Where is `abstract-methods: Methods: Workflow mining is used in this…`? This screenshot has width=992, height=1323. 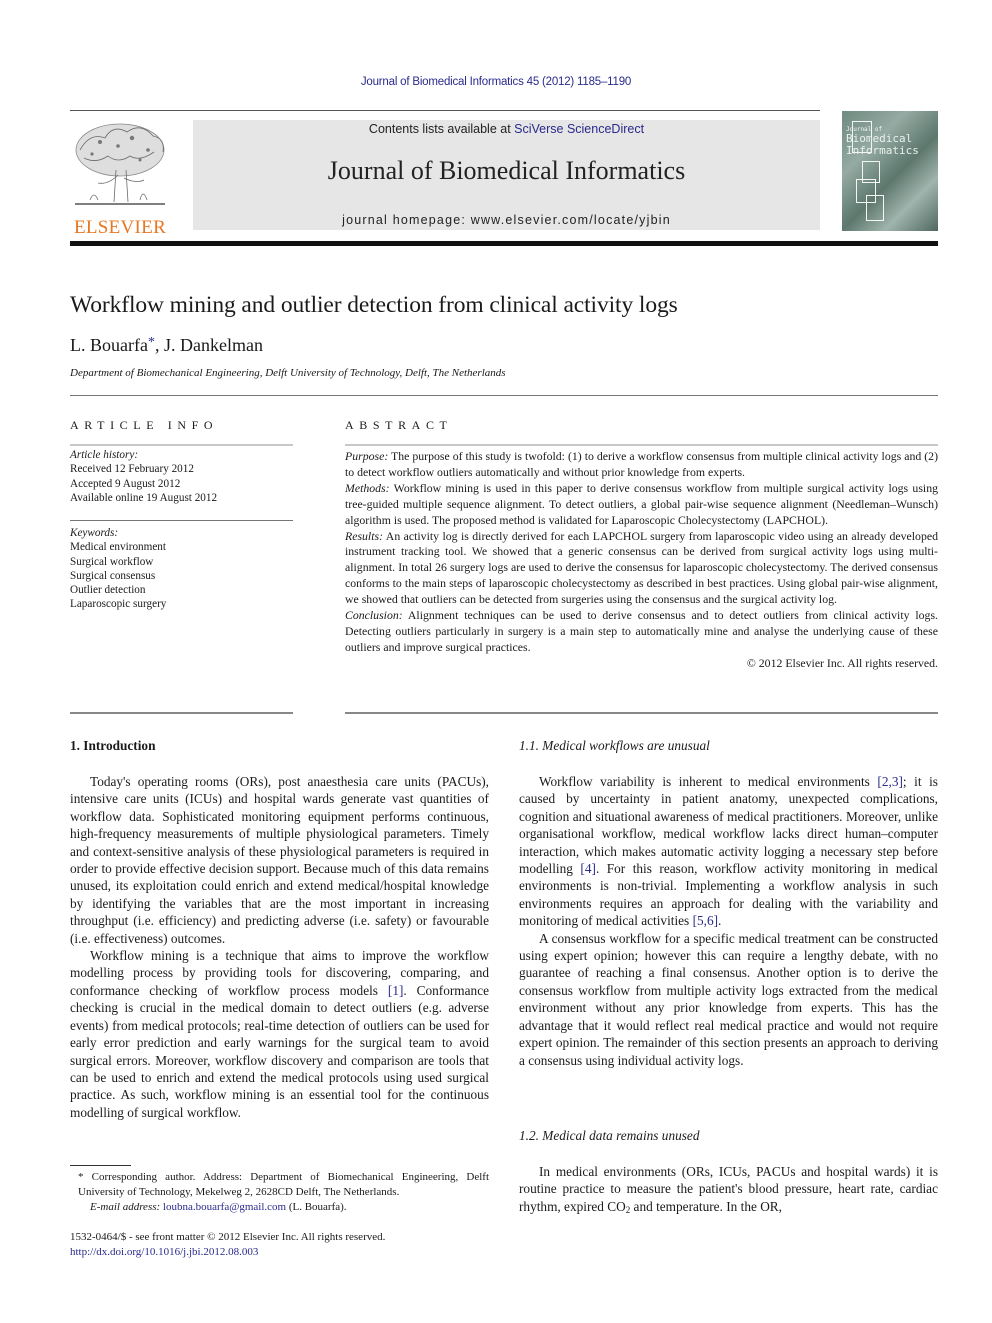 abstract-methods: Methods: Workflow mining is used in this… is located at coordinates (641, 505).